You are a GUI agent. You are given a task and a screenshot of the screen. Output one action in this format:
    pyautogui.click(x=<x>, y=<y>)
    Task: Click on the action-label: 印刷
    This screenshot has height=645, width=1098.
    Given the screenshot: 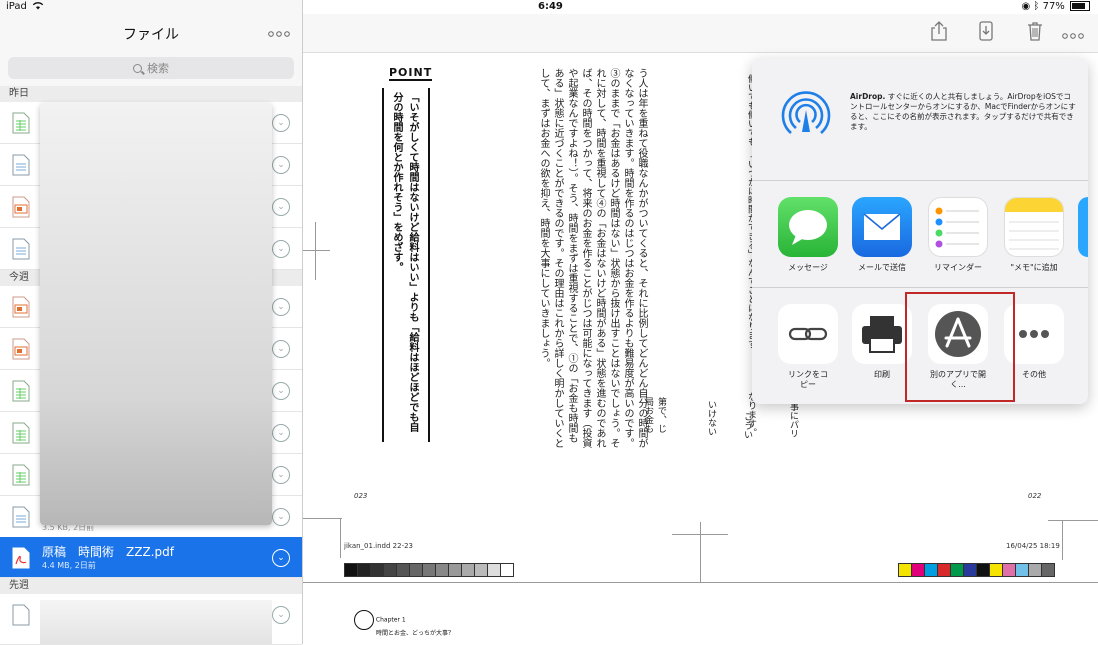 What is the action you would take?
    pyautogui.click(x=882, y=374)
    